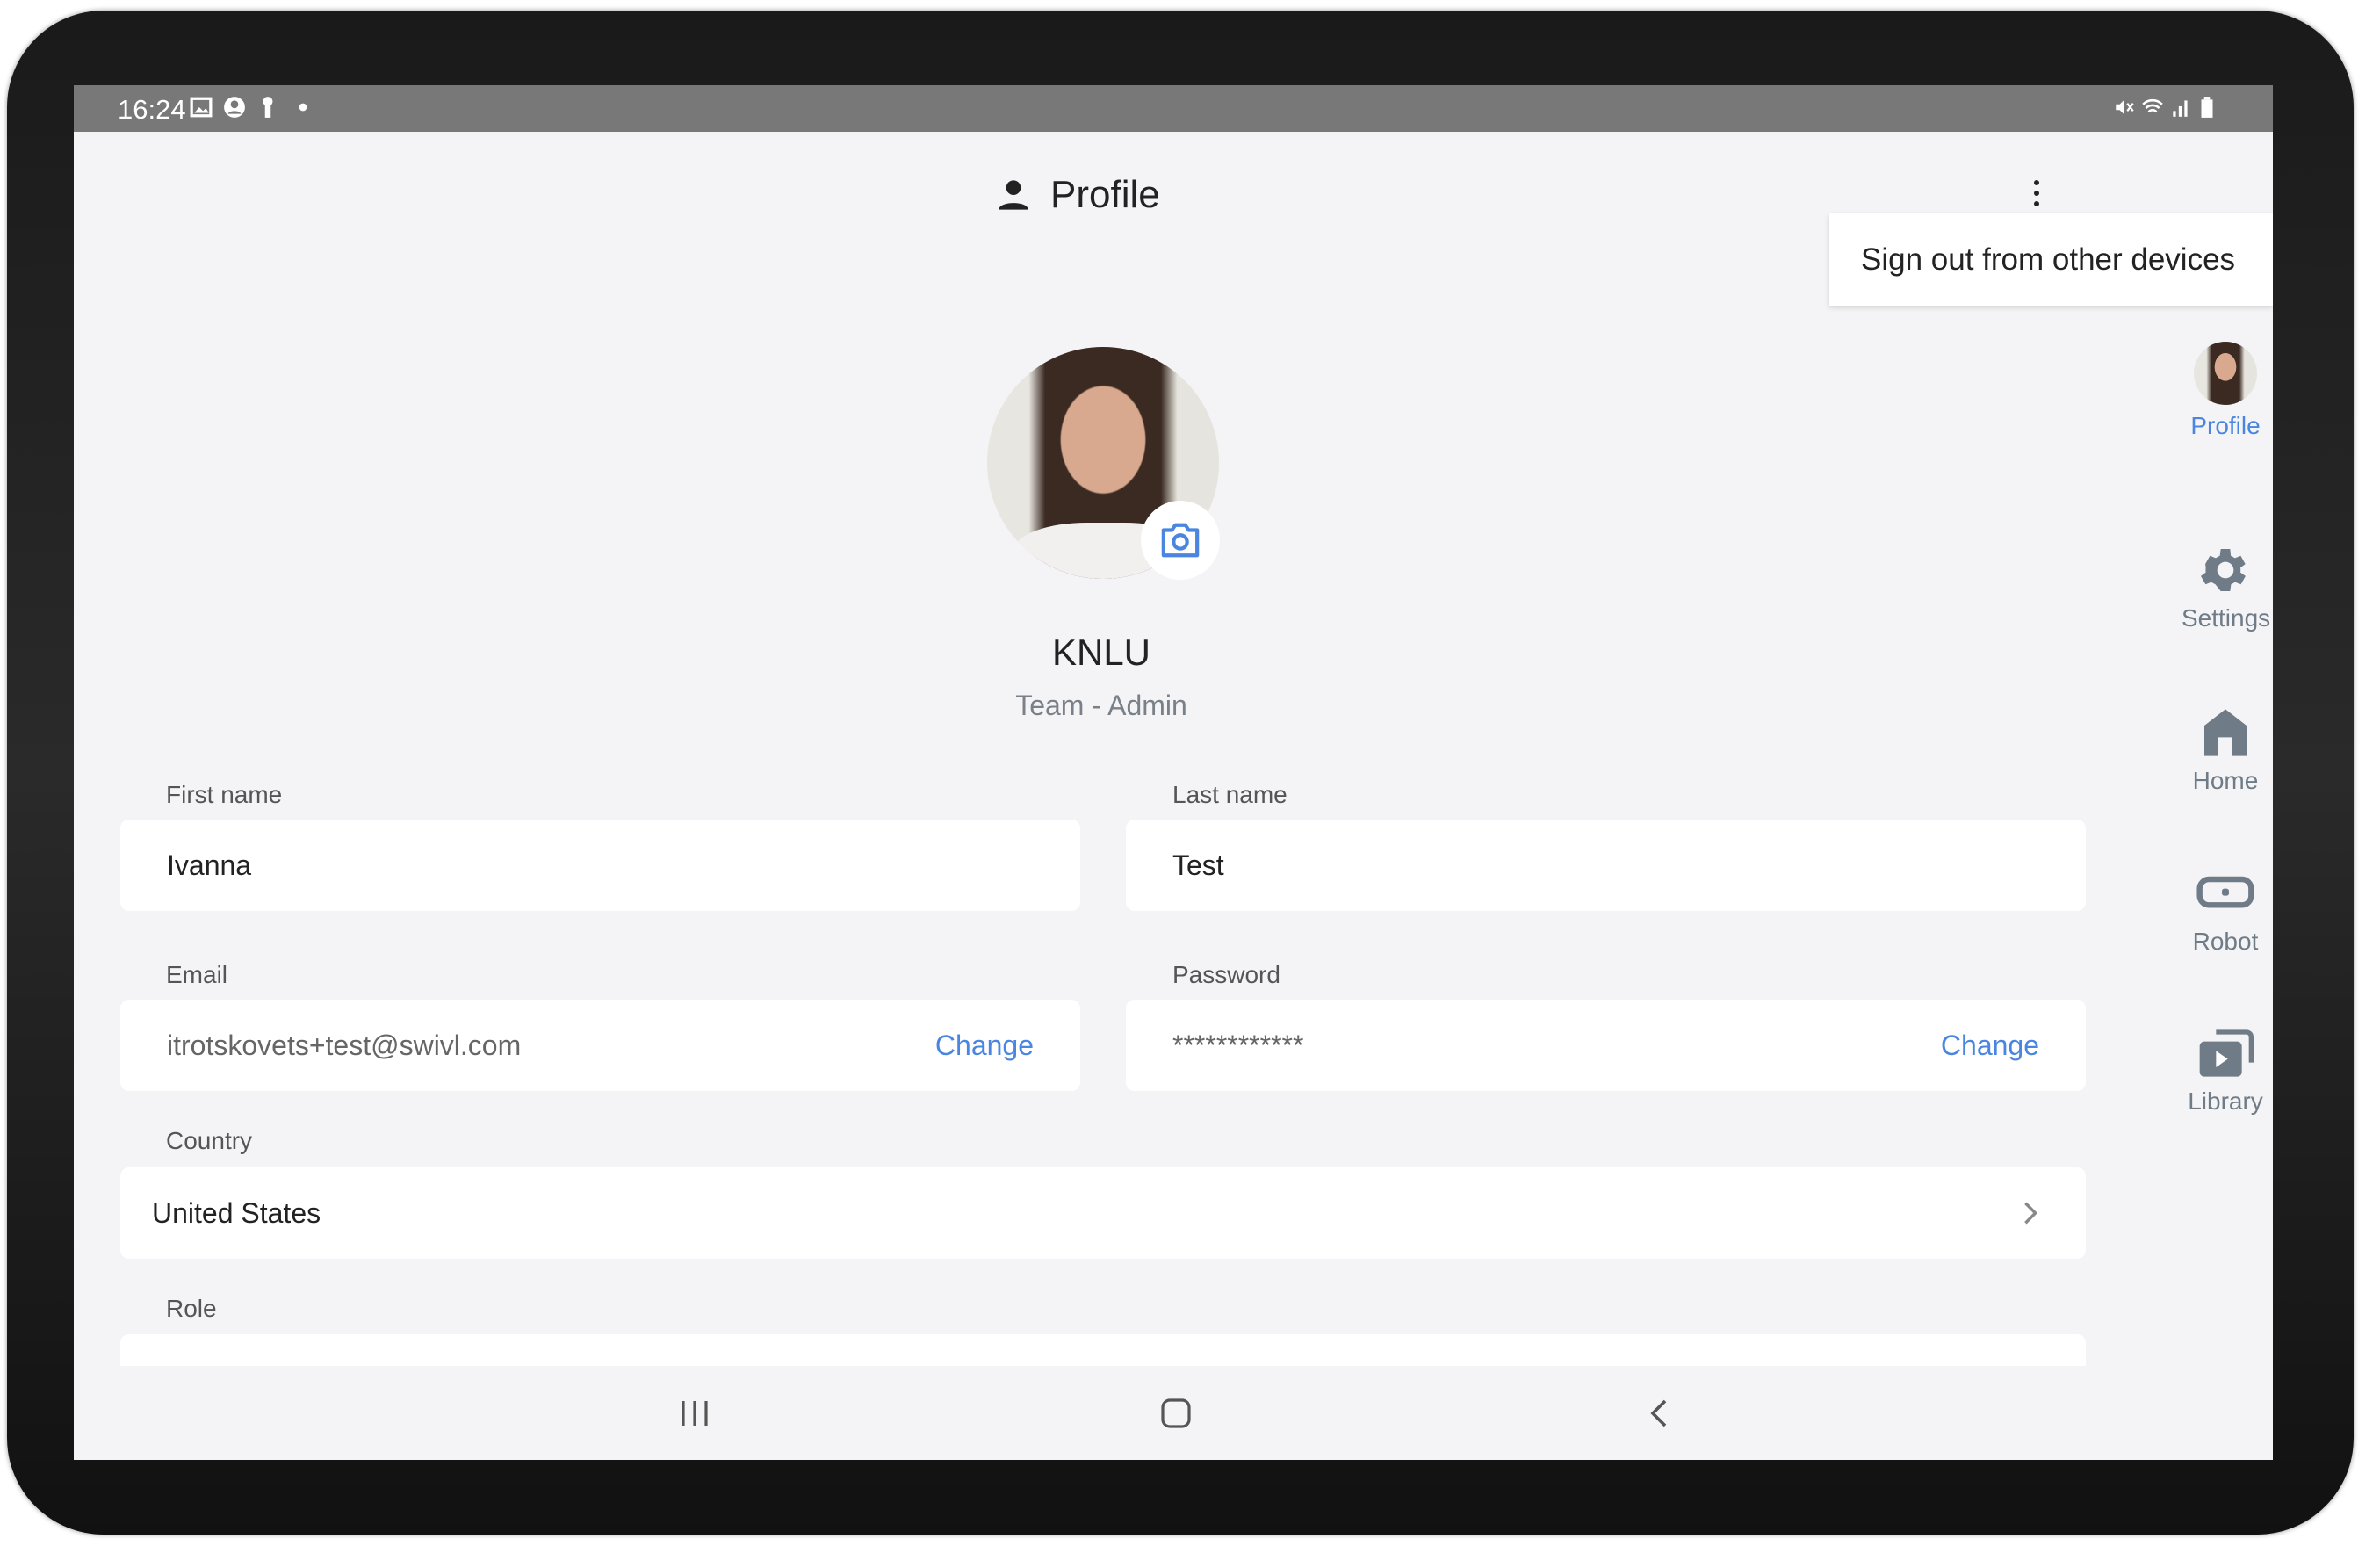 The image size is (2380, 1546). I want to click on more-options-icon, so click(2036, 194).